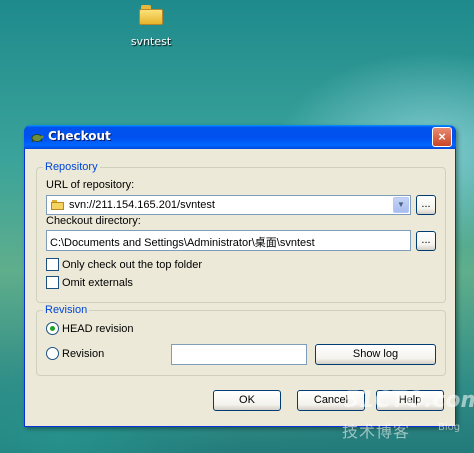  I want to click on title-bar: Checkout ×, so click(240, 137).